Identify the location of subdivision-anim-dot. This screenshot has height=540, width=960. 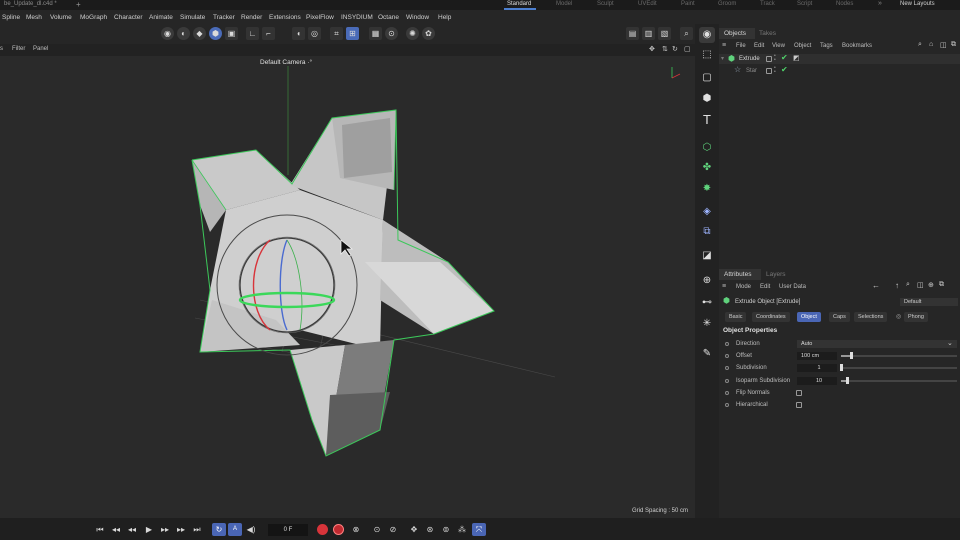
(727, 368).